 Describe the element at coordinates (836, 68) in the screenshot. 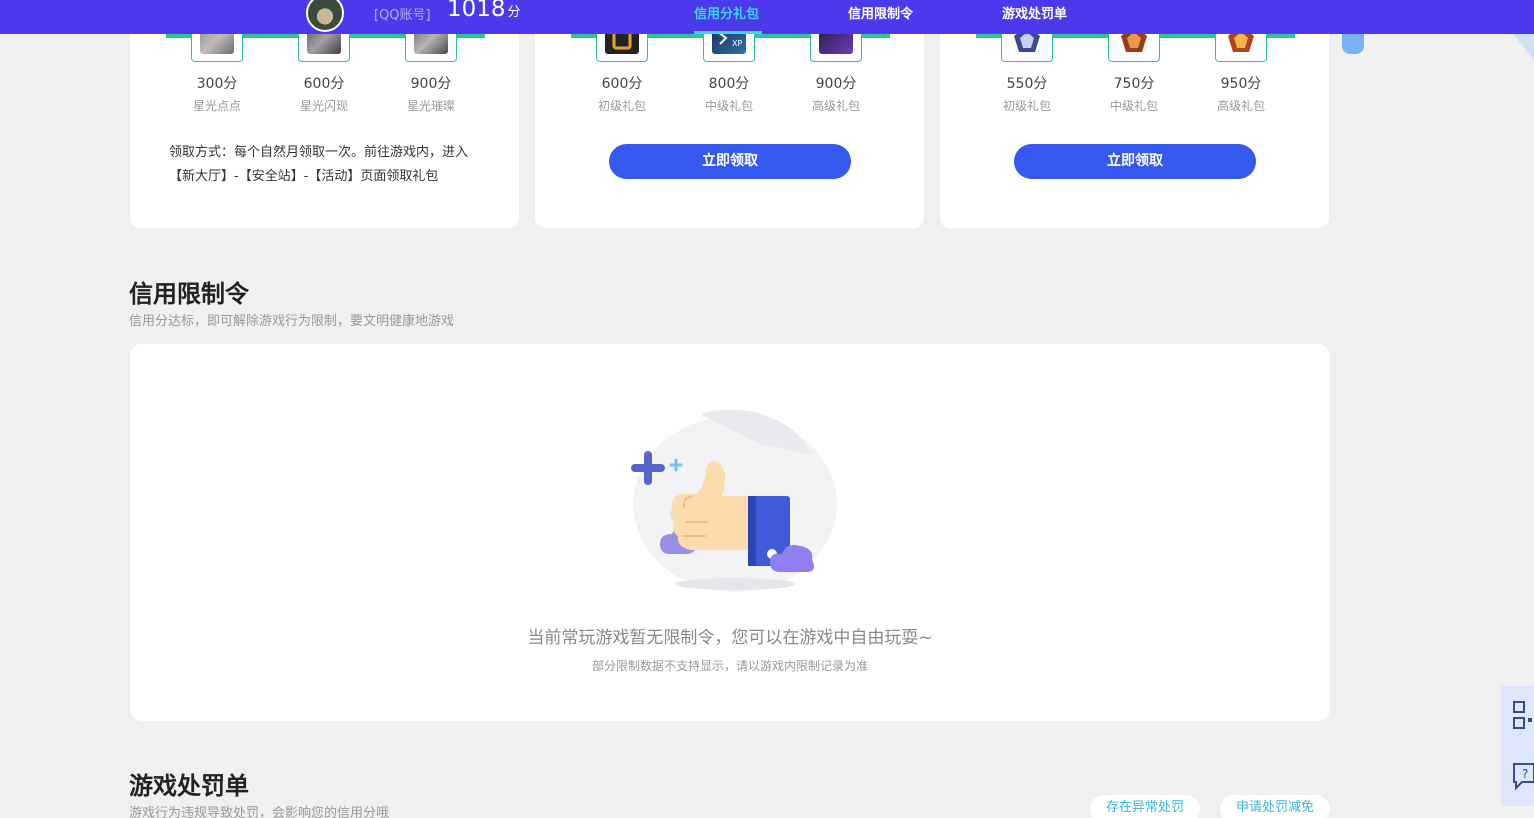

I see `gift-item: 900分 高级礼包` at that location.